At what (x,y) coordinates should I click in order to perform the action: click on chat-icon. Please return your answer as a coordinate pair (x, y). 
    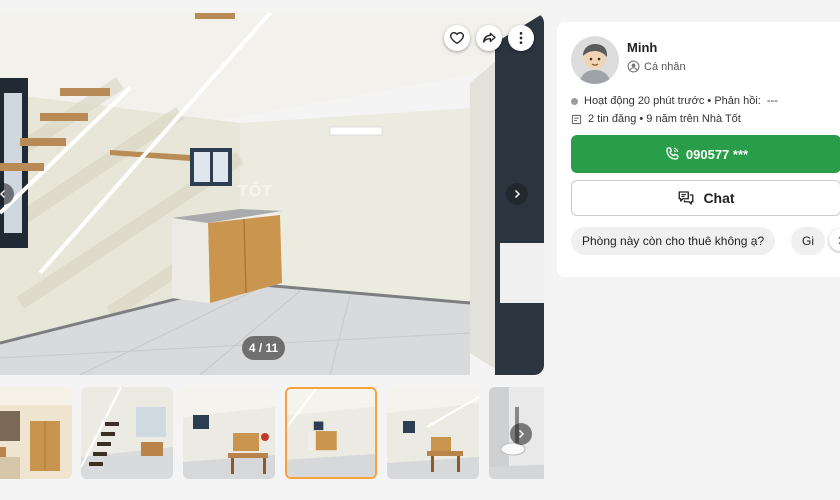
    Looking at the image, I should click on (686, 198).